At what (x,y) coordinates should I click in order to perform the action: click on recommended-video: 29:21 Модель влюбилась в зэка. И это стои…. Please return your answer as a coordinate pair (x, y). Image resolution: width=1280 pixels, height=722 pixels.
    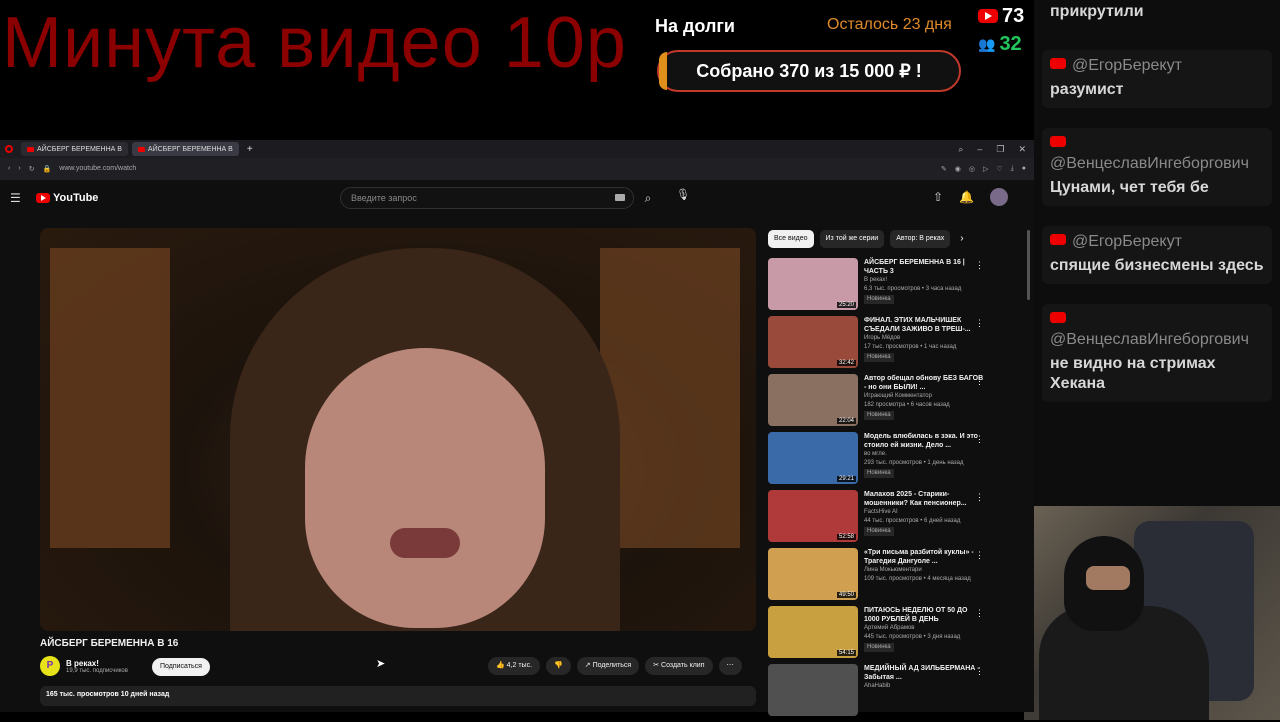
    Looking at the image, I should click on (893, 461).